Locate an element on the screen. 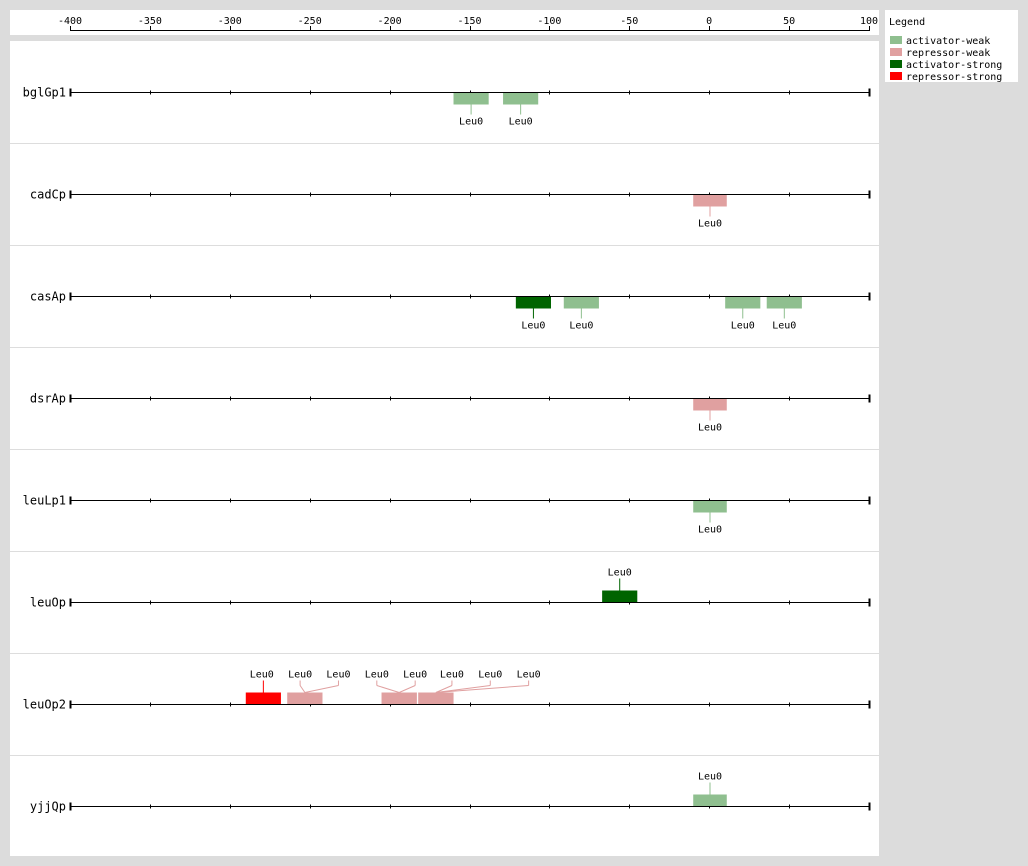 The width and height of the screenshot is (1028, 866). ruler-tick-label: 0 is located at coordinates (709, 21).